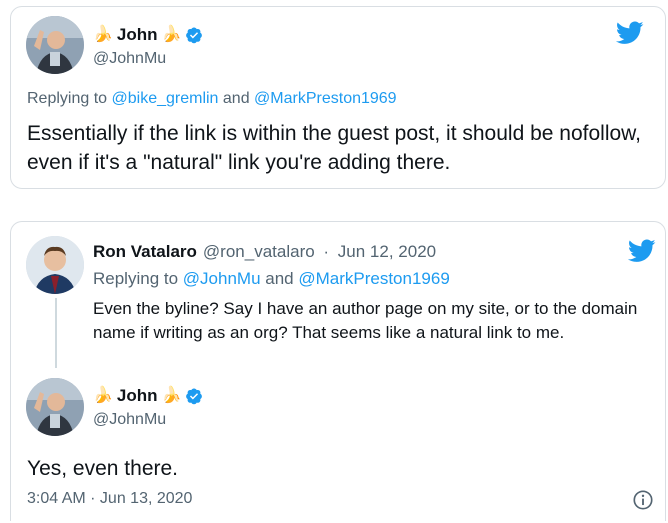  I want to click on mention-bike-gremlin: @bike_gremlin, so click(165, 98).